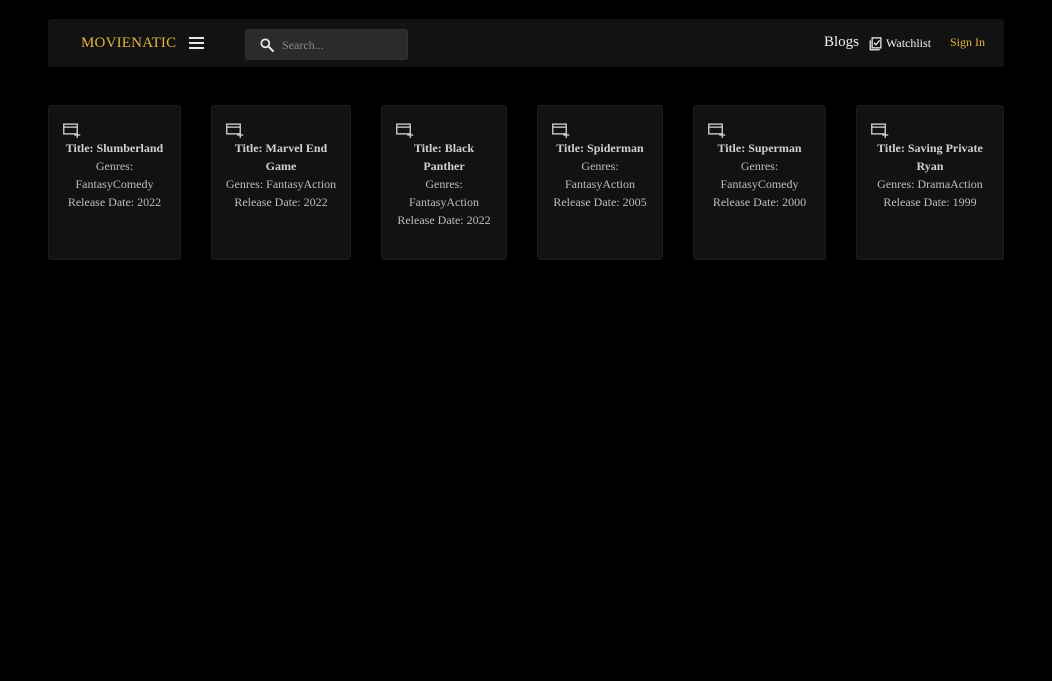 This screenshot has width=1052, height=681. What do you see at coordinates (196, 43) in the screenshot?
I see `menu-icon` at bounding box center [196, 43].